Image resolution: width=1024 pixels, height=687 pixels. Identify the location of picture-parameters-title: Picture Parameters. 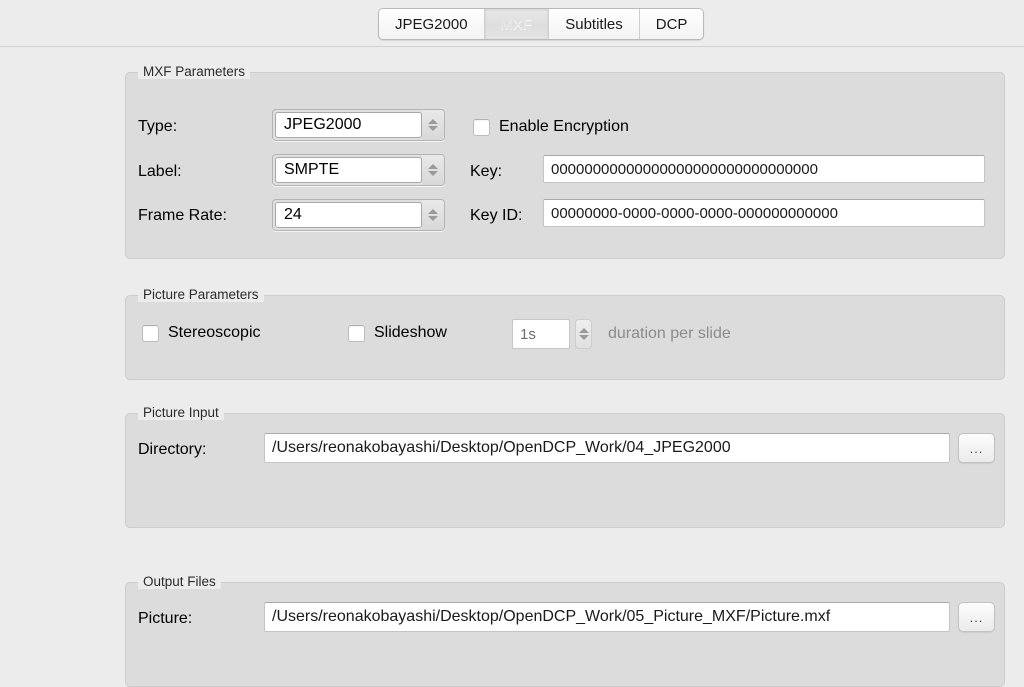
(201, 294).